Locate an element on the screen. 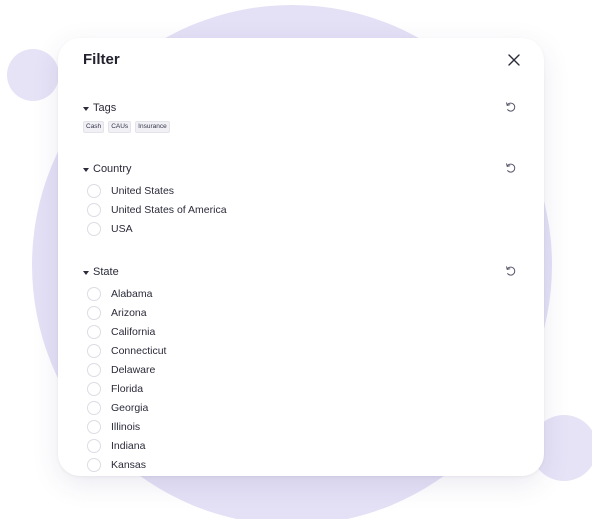 Image resolution: width=592 pixels, height=519 pixels. tag-chip: CAUs is located at coordinates (120, 127).